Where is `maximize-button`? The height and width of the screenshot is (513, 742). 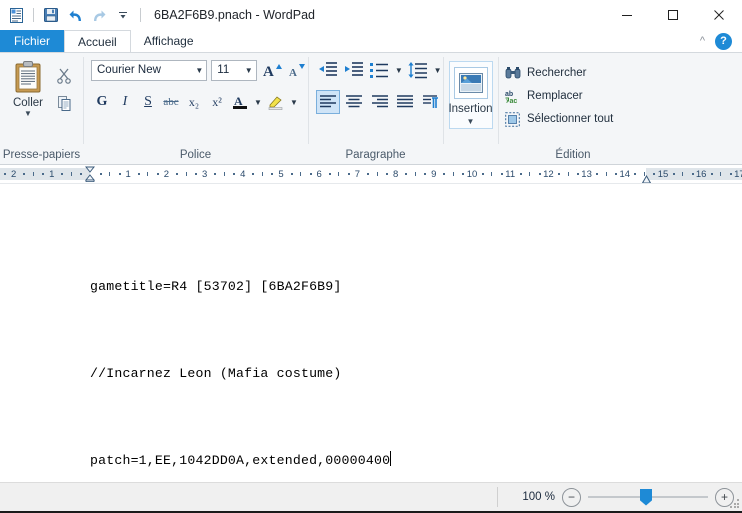
maximize-button is located at coordinates (673, 15).